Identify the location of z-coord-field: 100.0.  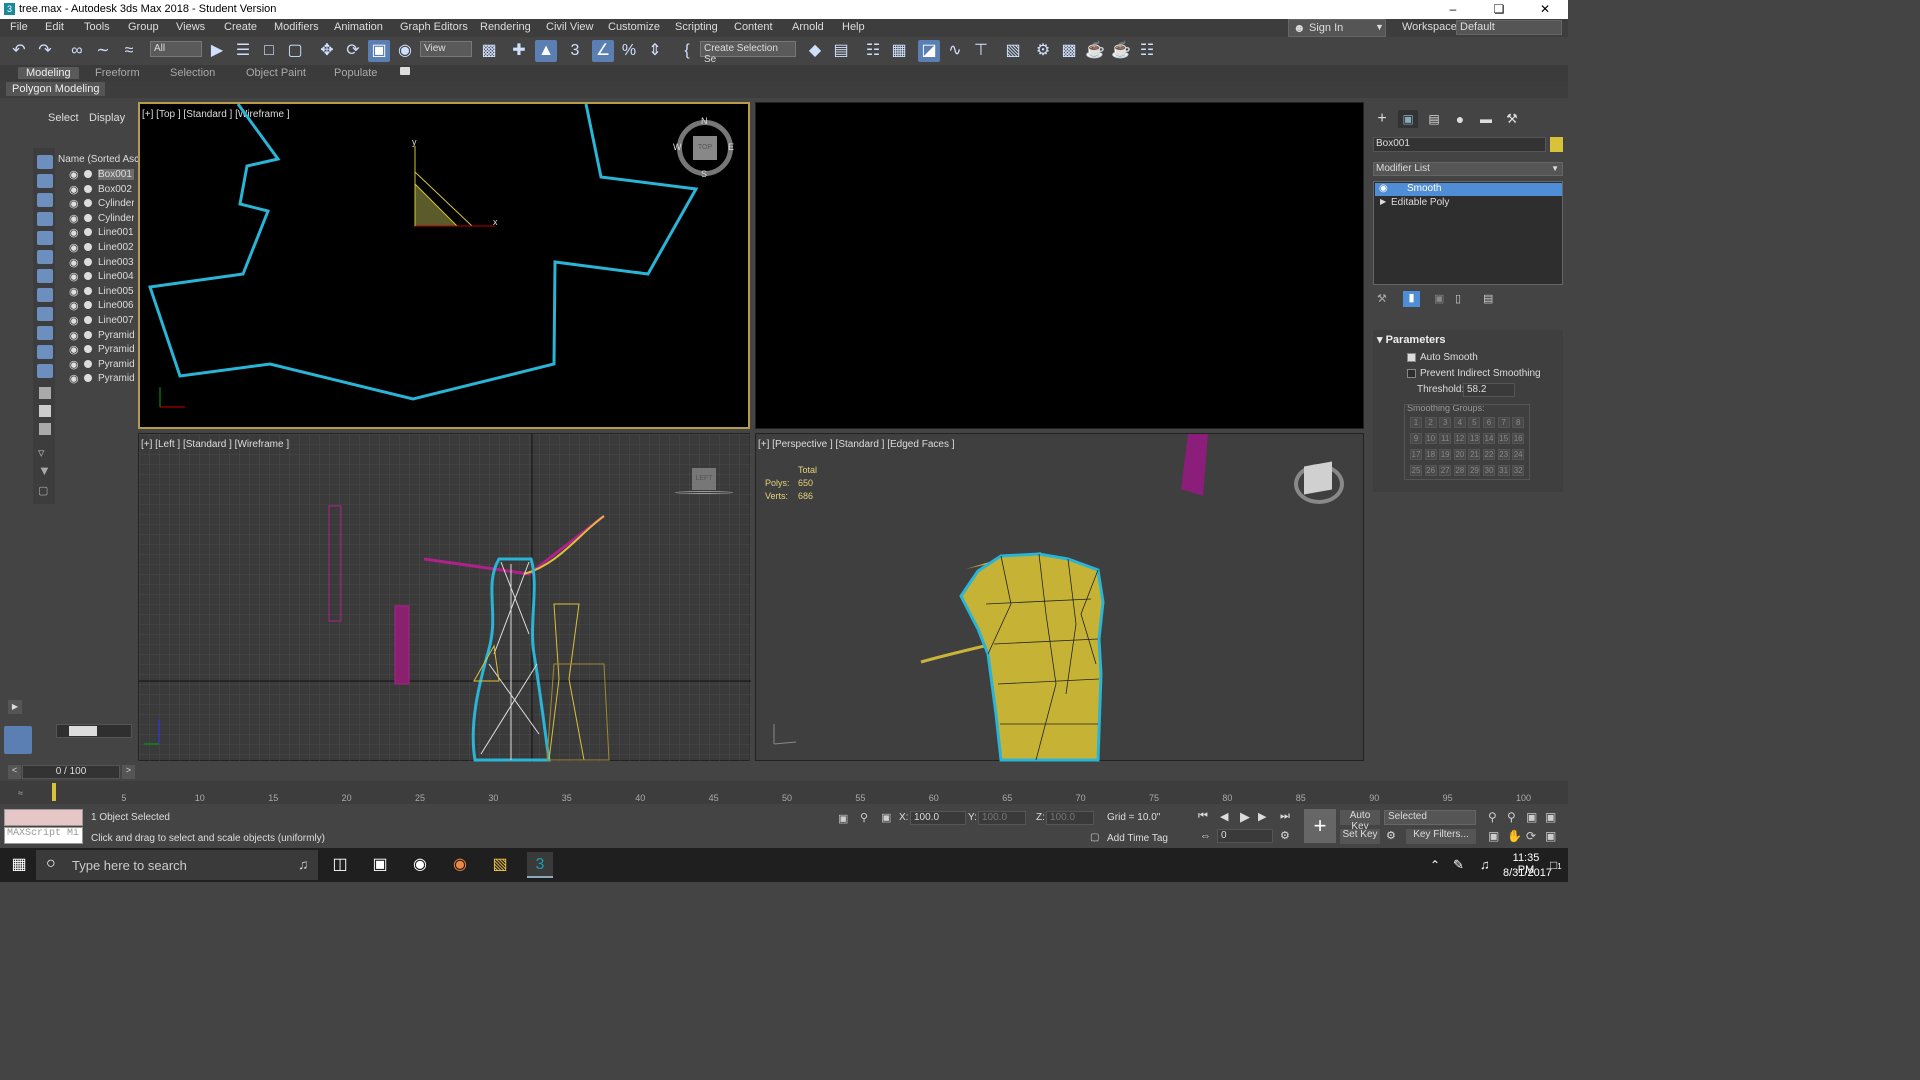
(1070, 818).